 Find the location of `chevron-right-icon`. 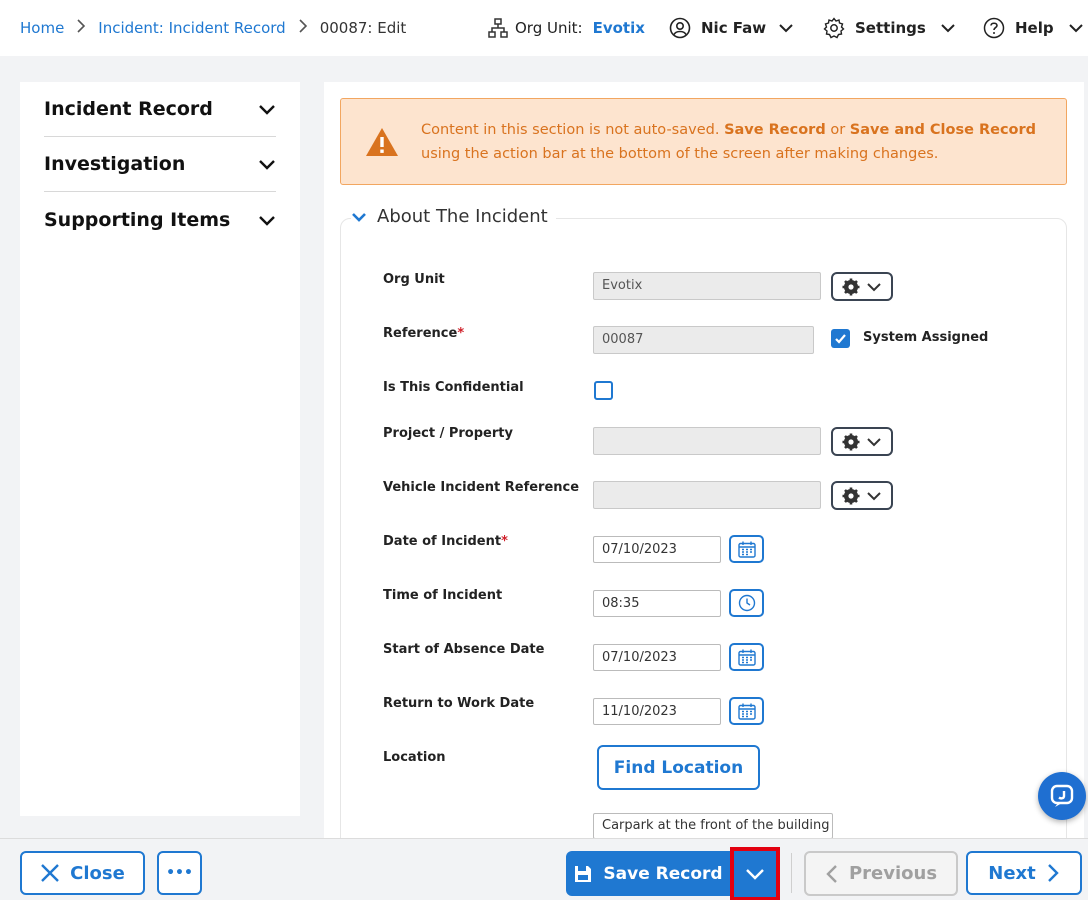

chevron-right-icon is located at coordinates (1053, 873).